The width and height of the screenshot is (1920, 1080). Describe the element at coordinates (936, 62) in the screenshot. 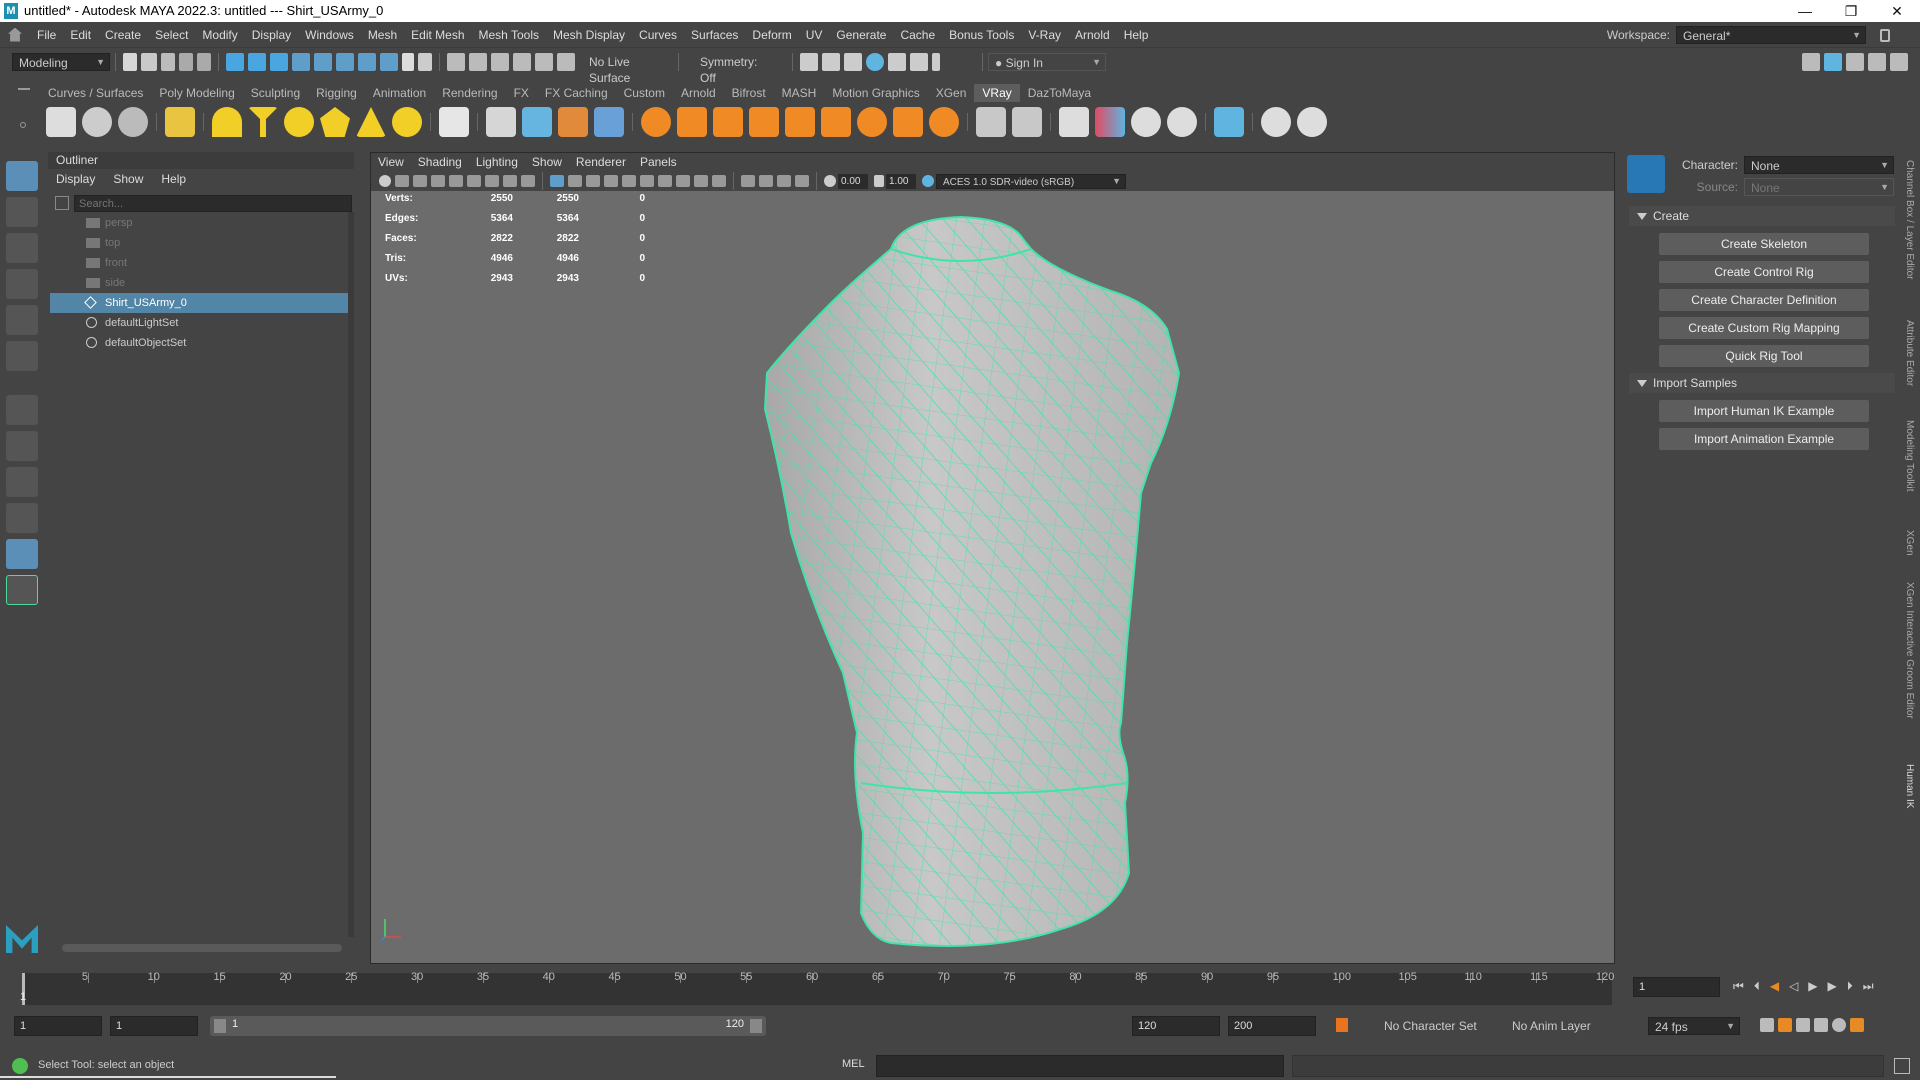

I see `pause-icon` at that location.